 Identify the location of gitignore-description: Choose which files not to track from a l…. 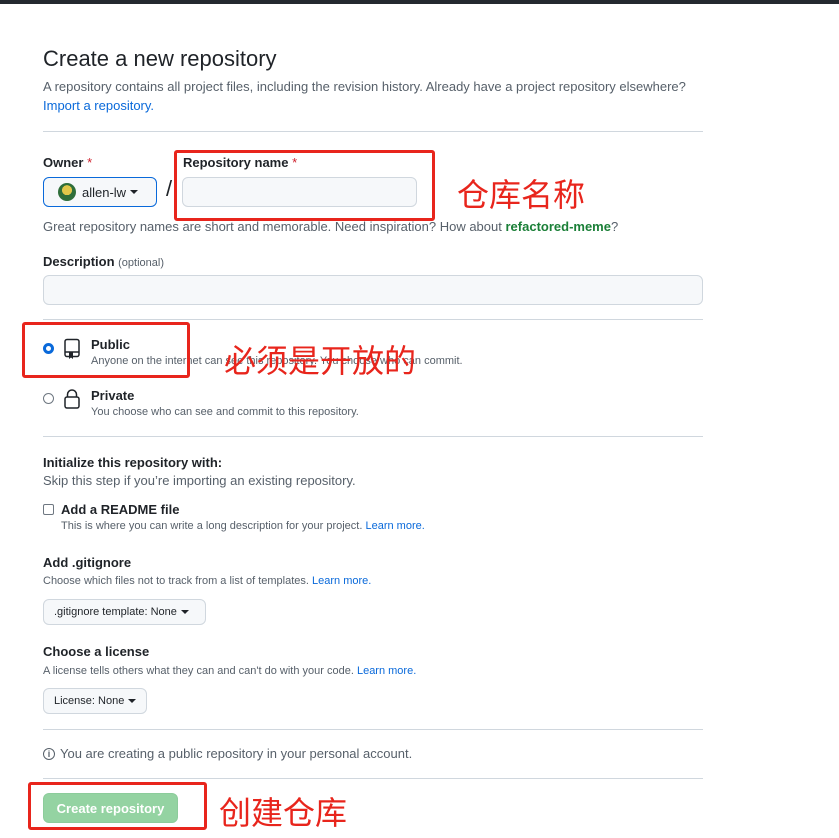
(207, 581).